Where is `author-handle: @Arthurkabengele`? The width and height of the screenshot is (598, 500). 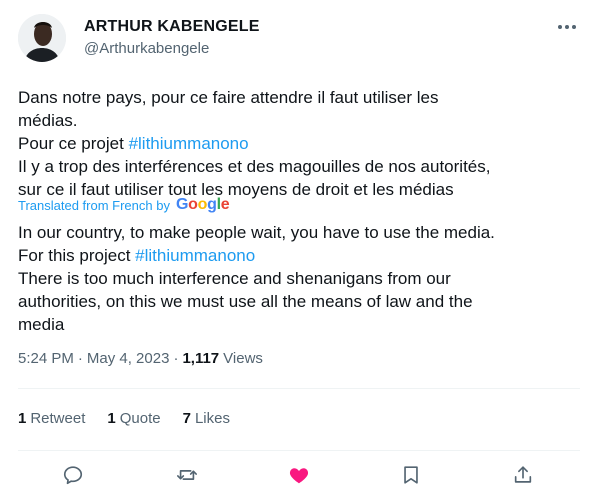
author-handle: @Arthurkabengele is located at coordinates (146, 48).